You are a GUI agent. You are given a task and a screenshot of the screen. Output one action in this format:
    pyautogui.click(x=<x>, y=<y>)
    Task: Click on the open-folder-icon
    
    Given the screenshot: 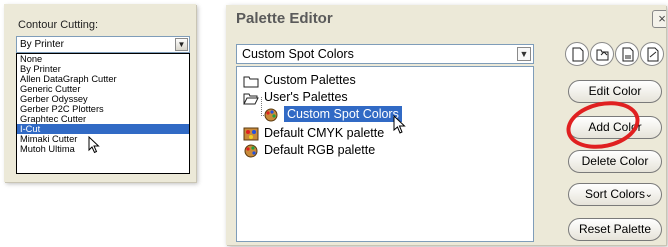 What is the action you would take?
    pyautogui.click(x=251, y=99)
    